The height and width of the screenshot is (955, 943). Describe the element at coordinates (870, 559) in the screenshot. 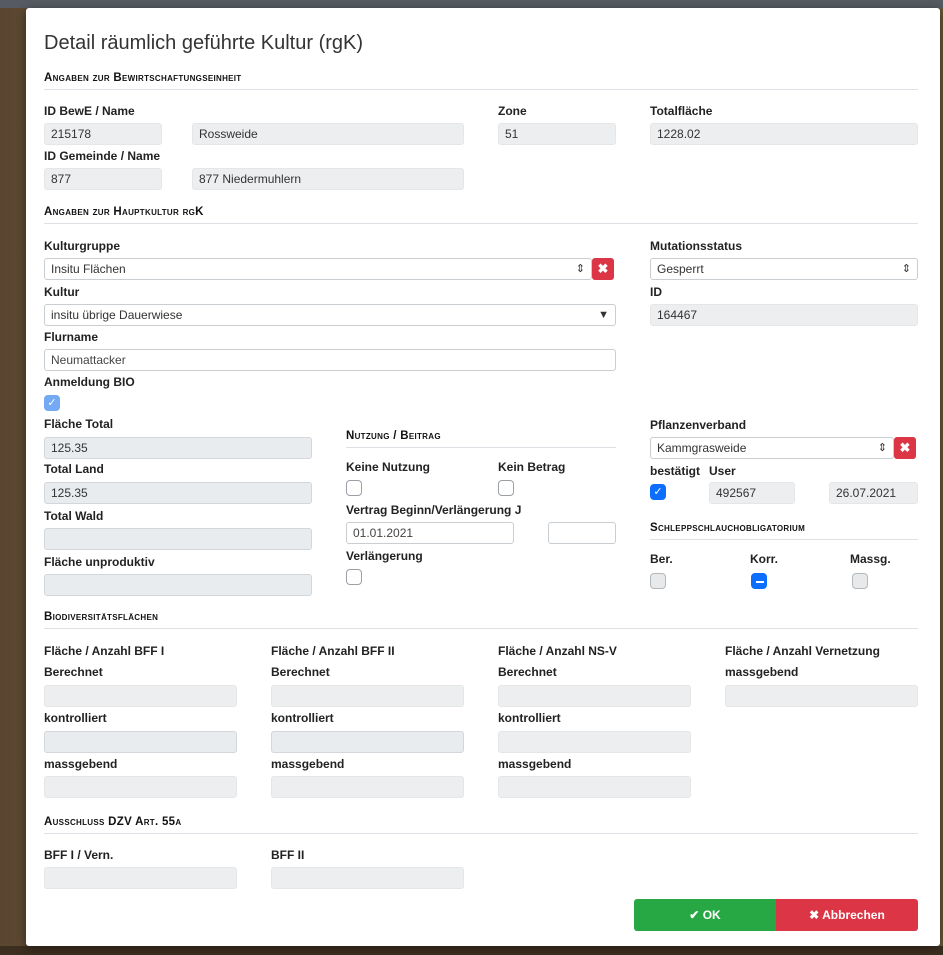

I see `label-massg: Massg.` at that location.